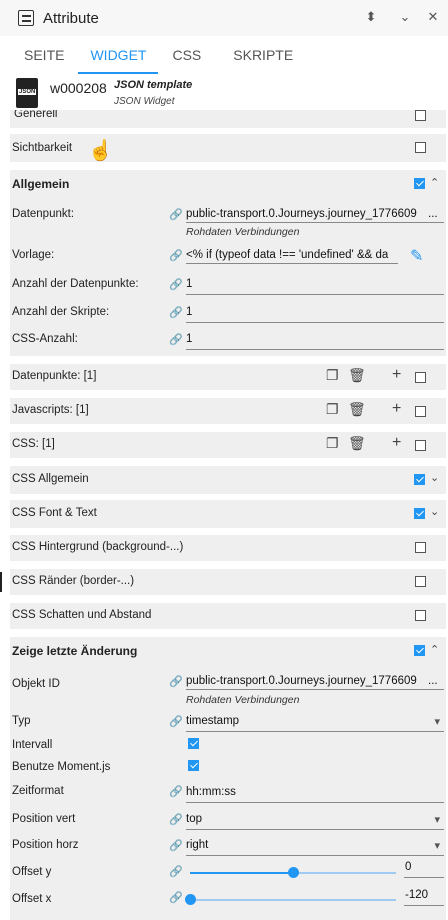  I want to click on offset-x-slider-thumb, so click(190, 899).